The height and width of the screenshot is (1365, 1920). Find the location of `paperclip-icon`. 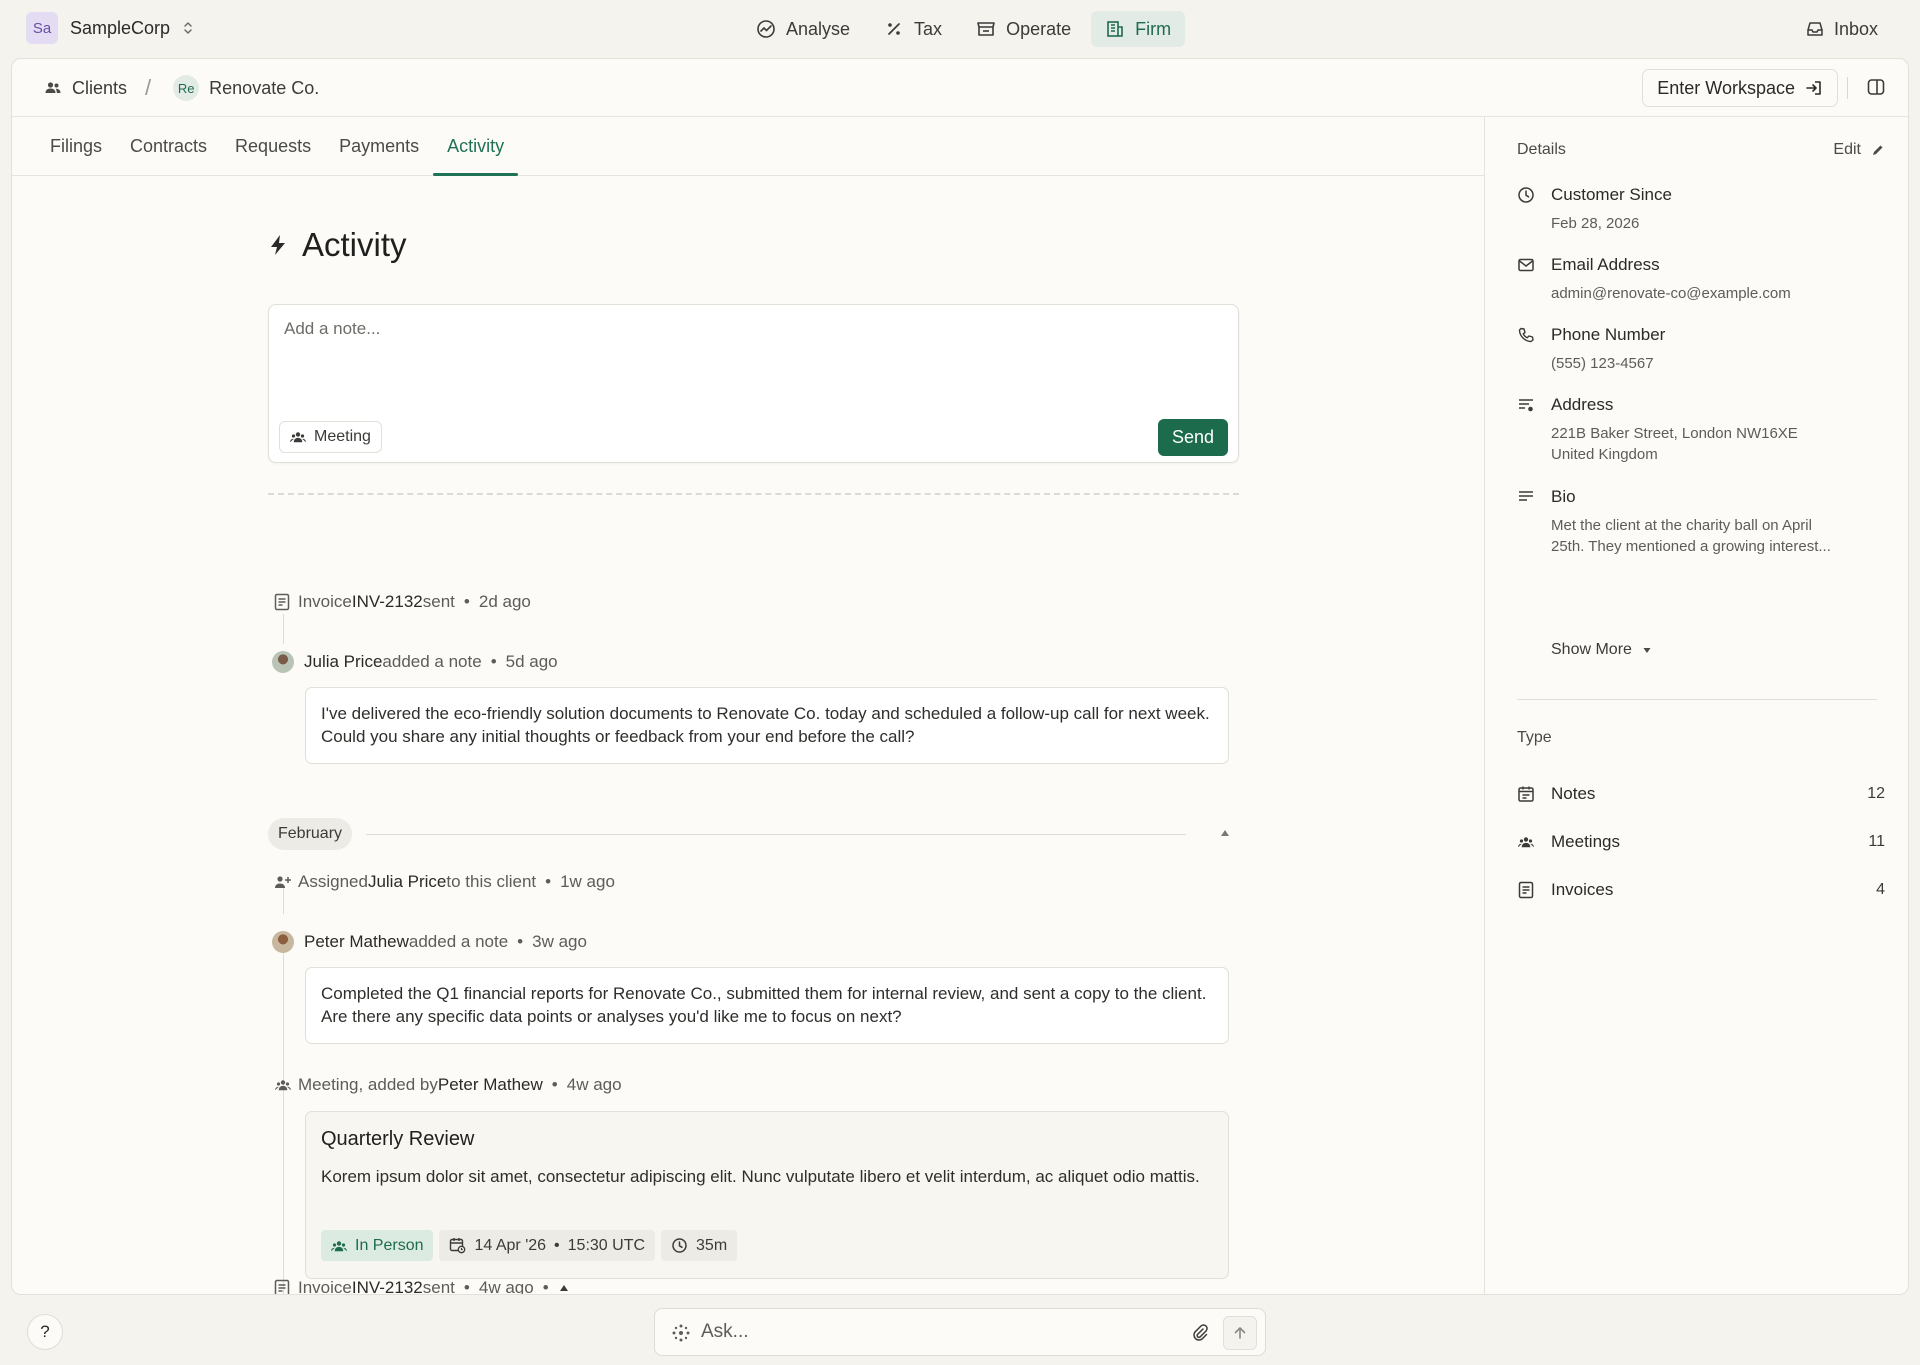

paperclip-icon is located at coordinates (1200, 1333).